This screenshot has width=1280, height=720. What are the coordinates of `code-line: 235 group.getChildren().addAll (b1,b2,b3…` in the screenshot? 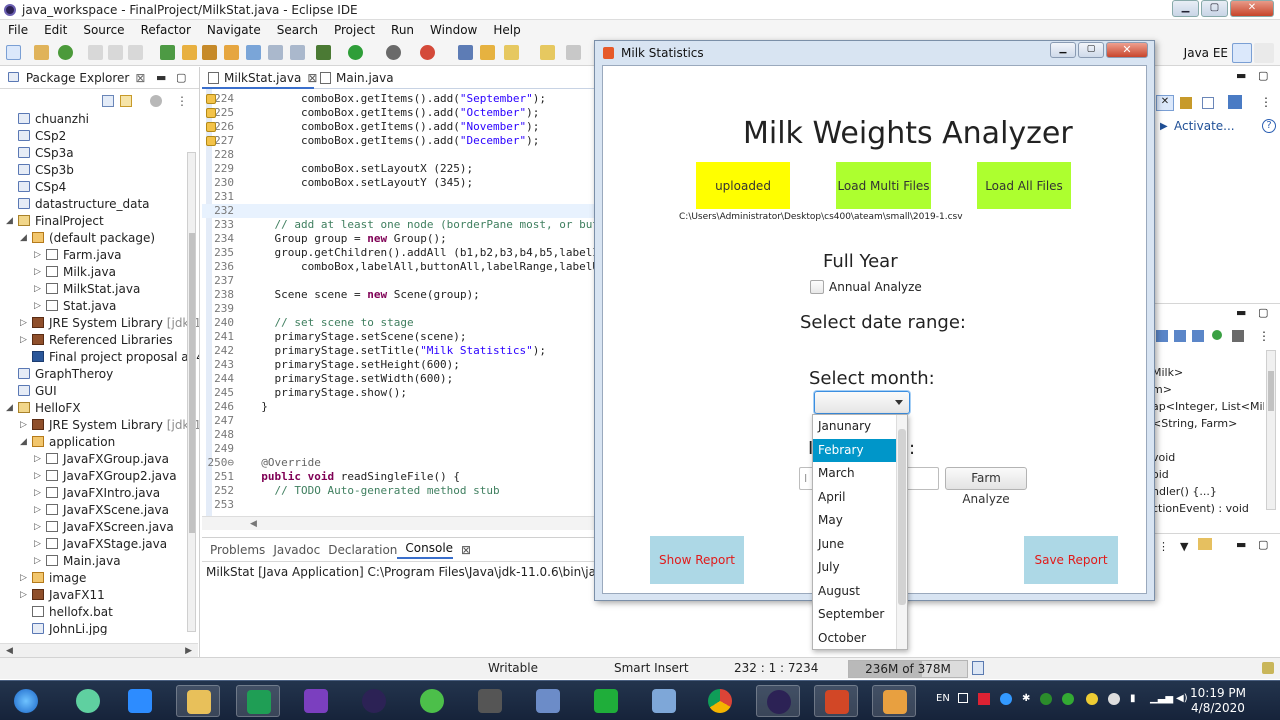 It's located at (401, 253).